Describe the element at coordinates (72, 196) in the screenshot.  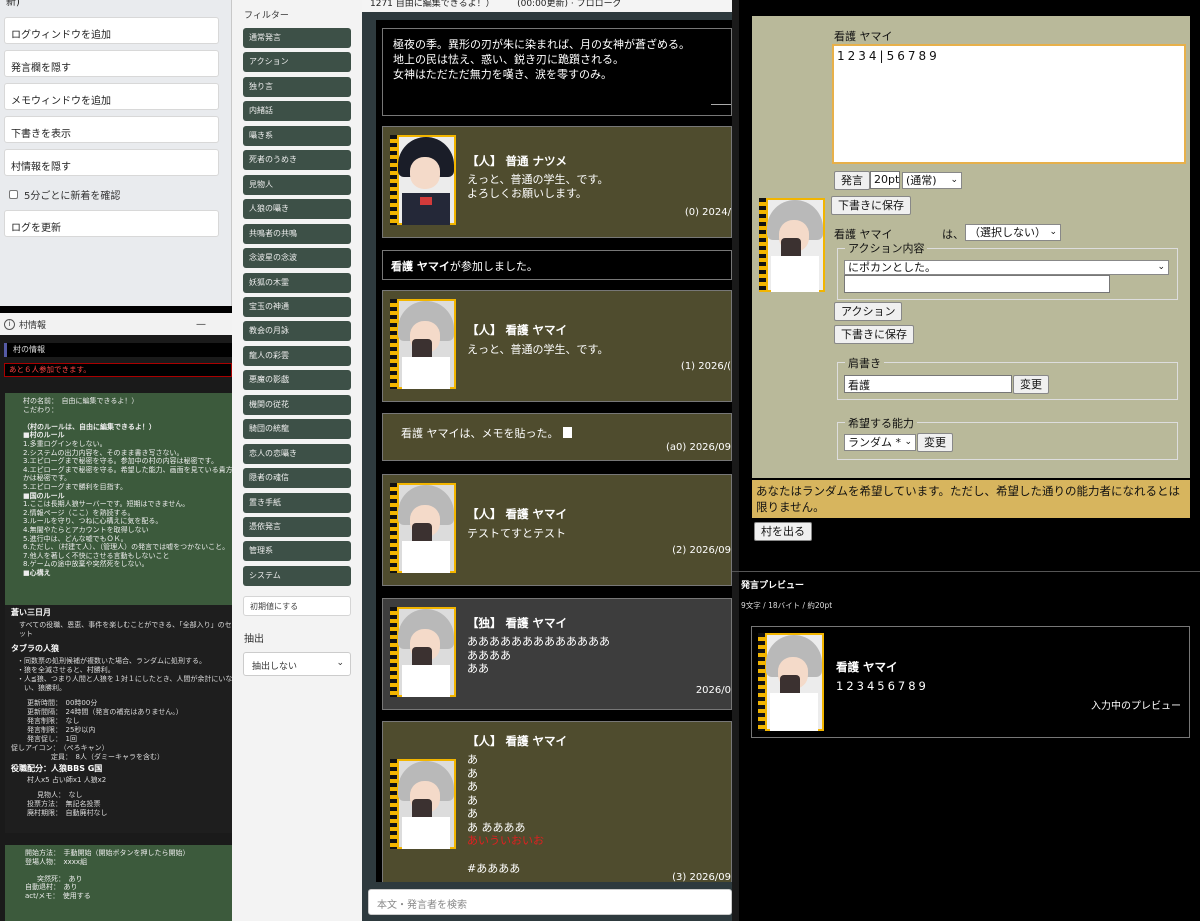
I see `auto-check-label: 5分ごとに新着を確認` at that location.